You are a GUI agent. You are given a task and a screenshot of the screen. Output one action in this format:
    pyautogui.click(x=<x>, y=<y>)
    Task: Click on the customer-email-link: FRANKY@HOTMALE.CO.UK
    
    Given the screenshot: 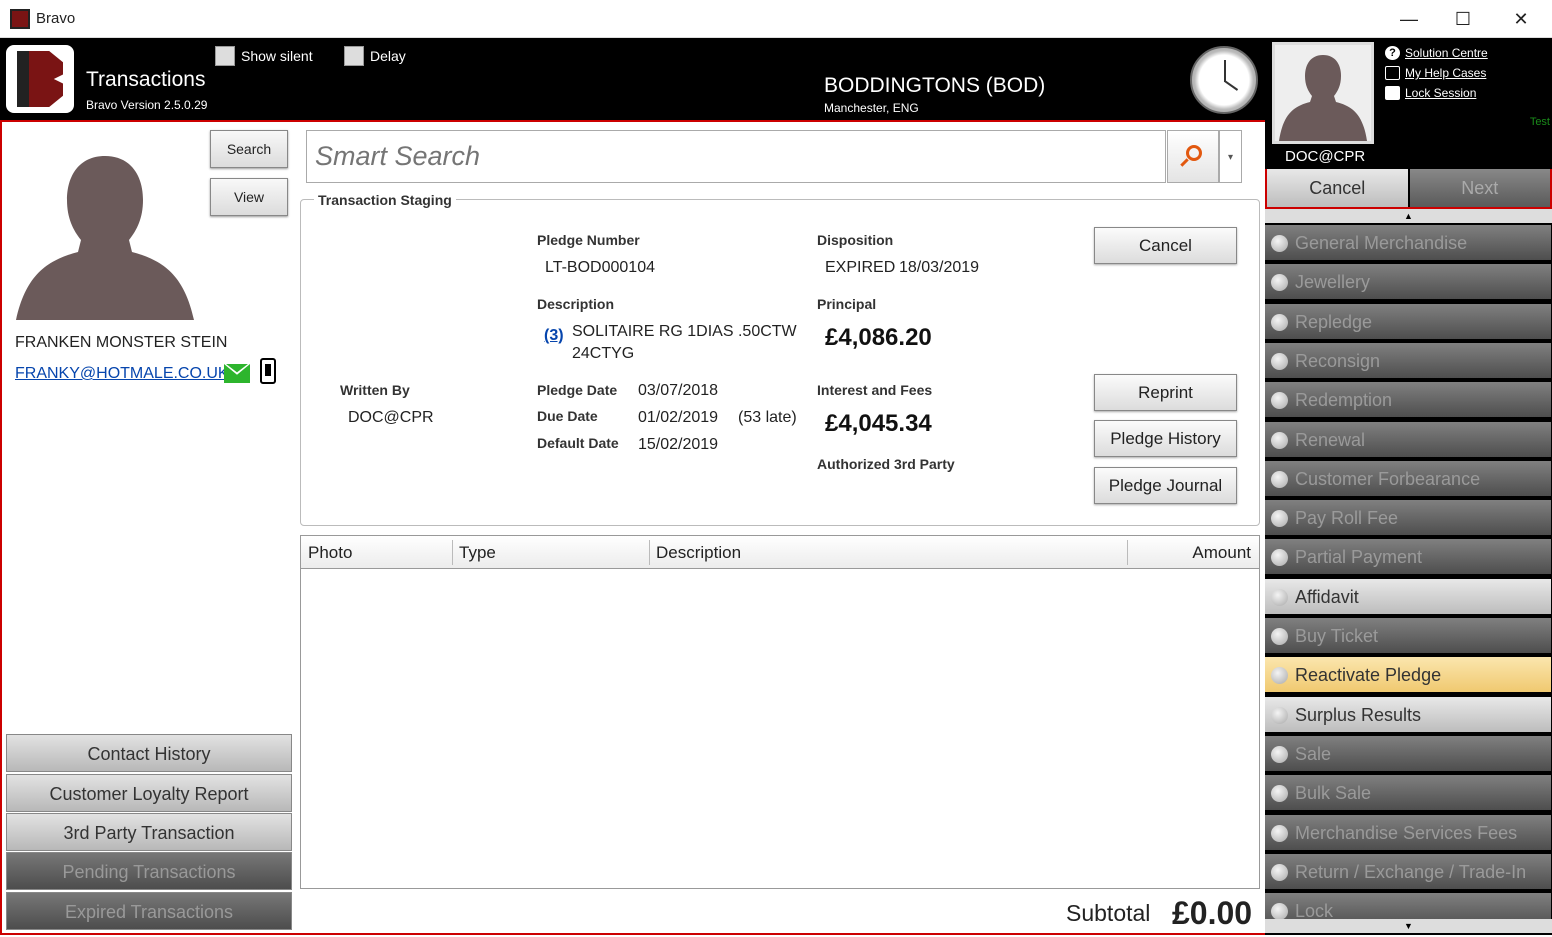 What is the action you would take?
    pyautogui.click(x=122, y=374)
    